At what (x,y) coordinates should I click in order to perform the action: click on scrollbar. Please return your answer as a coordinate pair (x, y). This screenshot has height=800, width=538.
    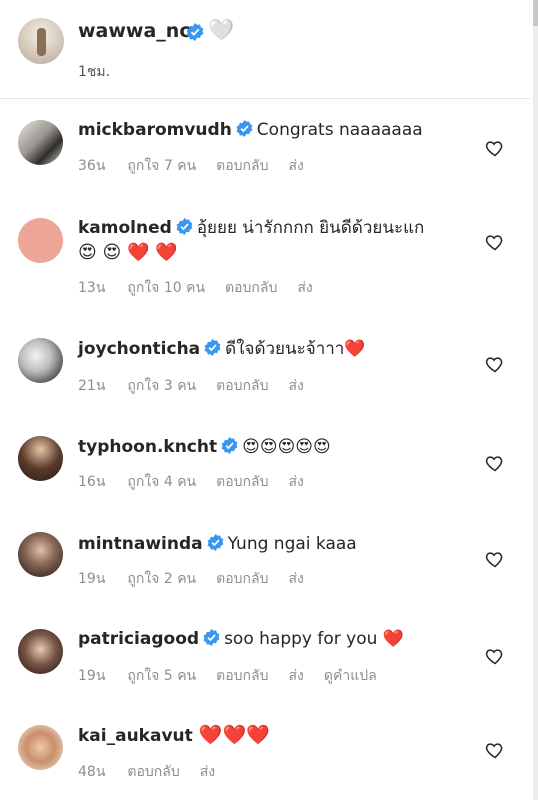
    Looking at the image, I should click on (535, 400).